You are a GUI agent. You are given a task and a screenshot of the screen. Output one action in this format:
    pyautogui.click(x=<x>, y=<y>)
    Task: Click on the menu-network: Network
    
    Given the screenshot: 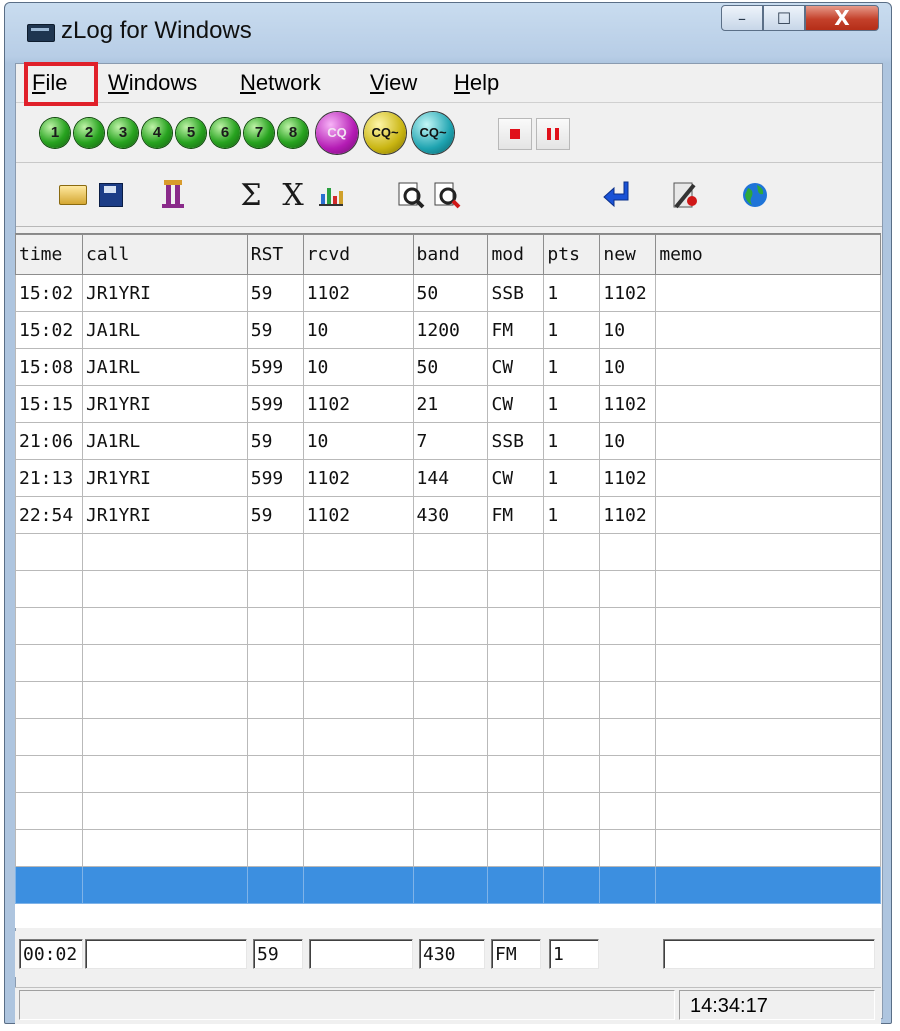 What is the action you would take?
    pyautogui.click(x=280, y=83)
    